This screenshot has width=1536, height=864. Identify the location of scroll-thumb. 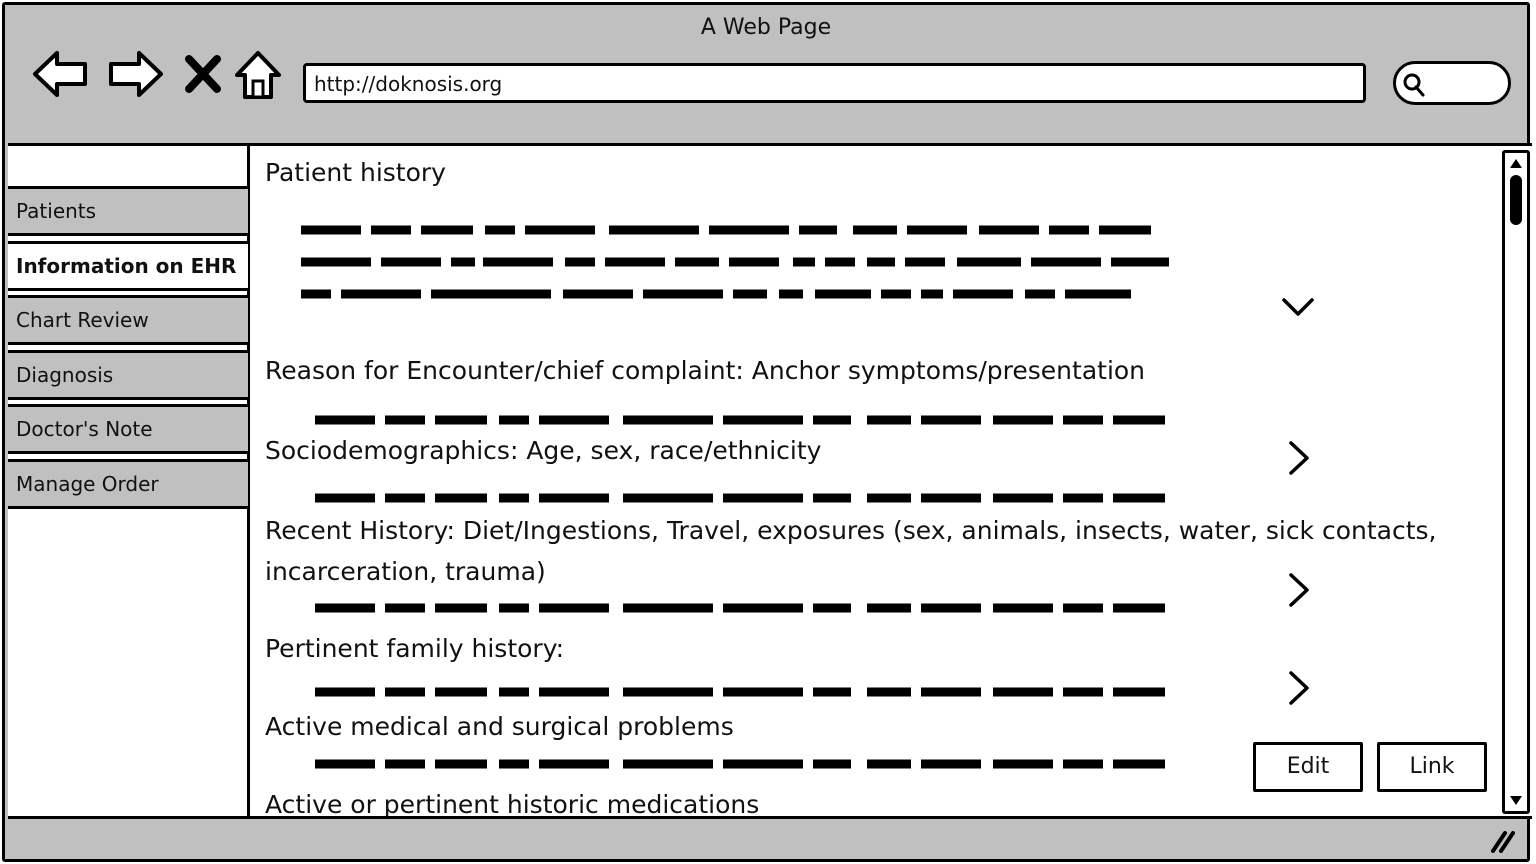
(1516, 200).